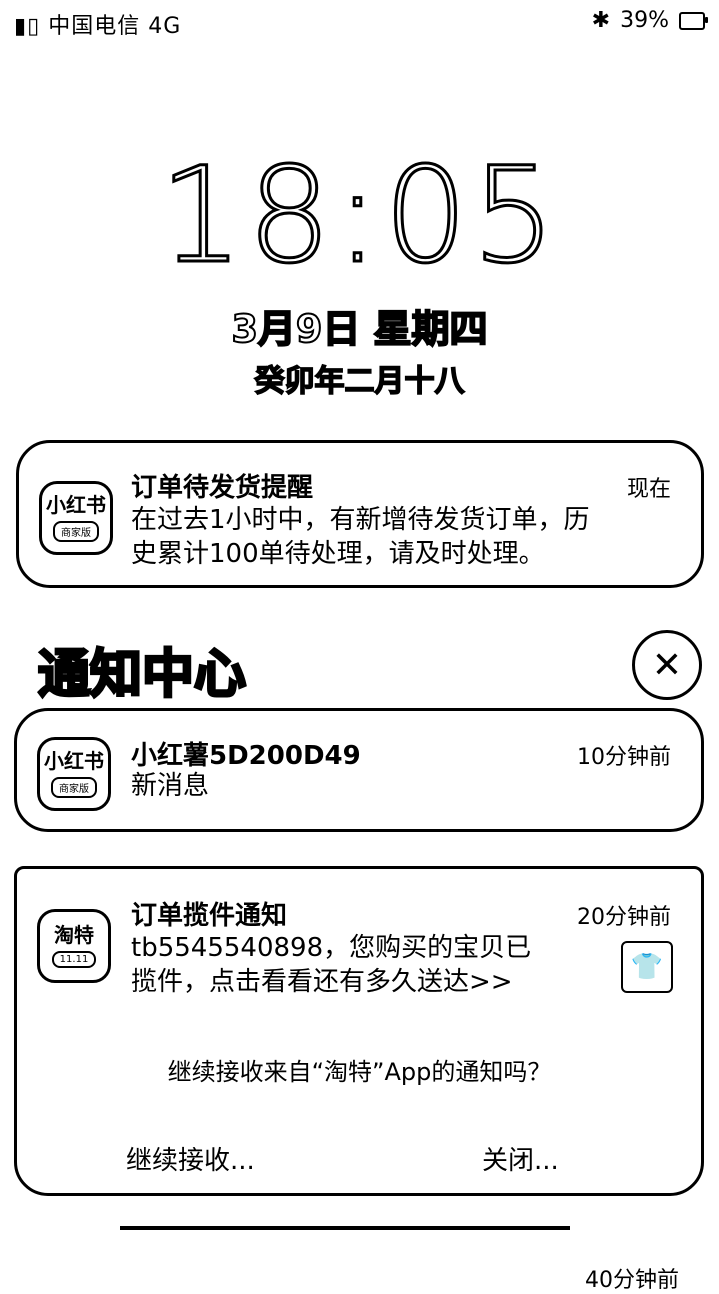 This screenshot has width=719, height=1294. I want to click on app-icon-sub: 11.11, so click(74, 959).